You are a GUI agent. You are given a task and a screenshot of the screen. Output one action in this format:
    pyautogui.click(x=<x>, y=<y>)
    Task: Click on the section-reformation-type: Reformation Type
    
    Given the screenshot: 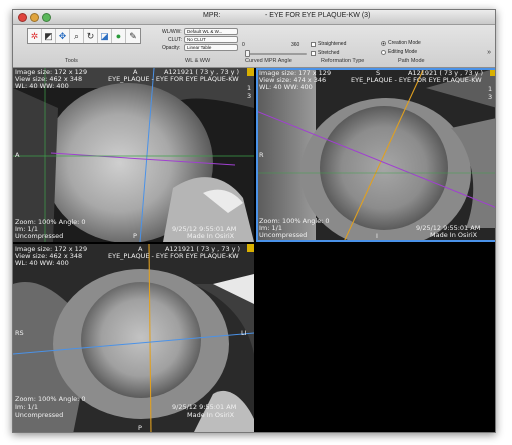 What is the action you would take?
    pyautogui.click(x=343, y=61)
    